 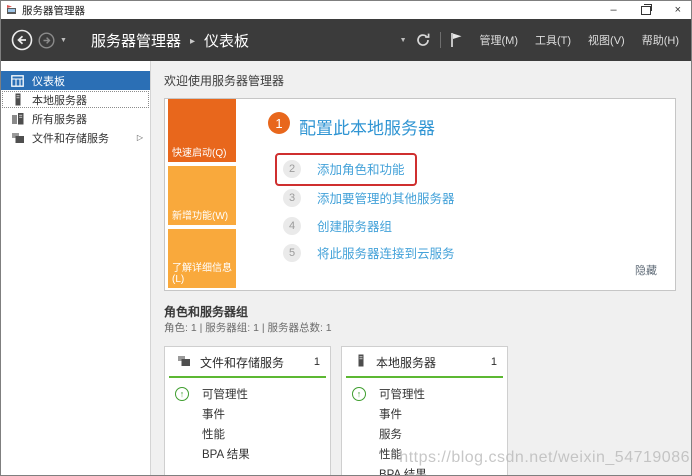 I want to click on tile-header: 本地服务器 1, so click(x=424, y=361).